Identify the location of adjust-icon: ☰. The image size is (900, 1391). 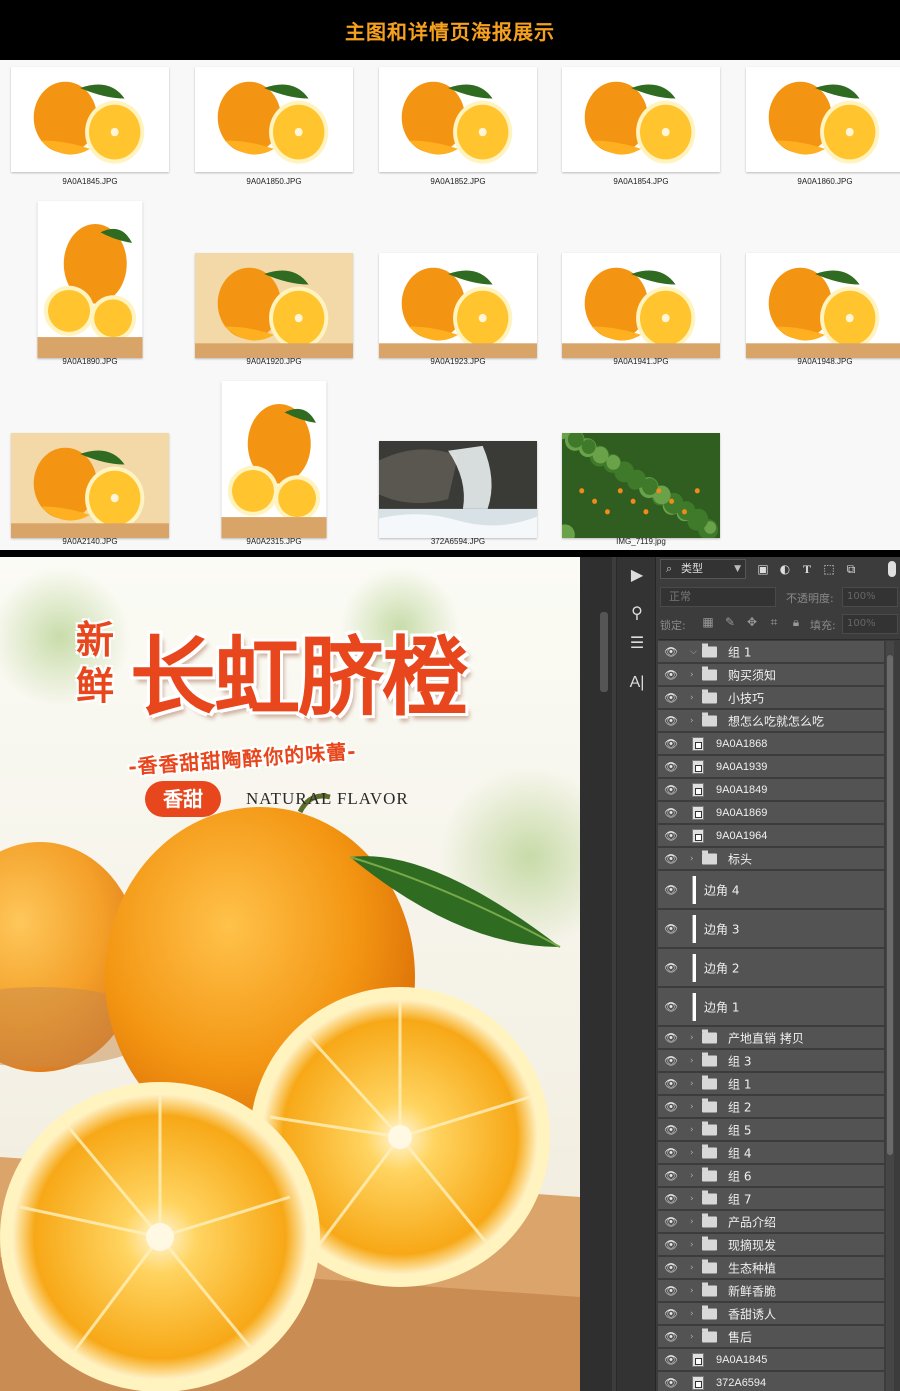
(637, 643).